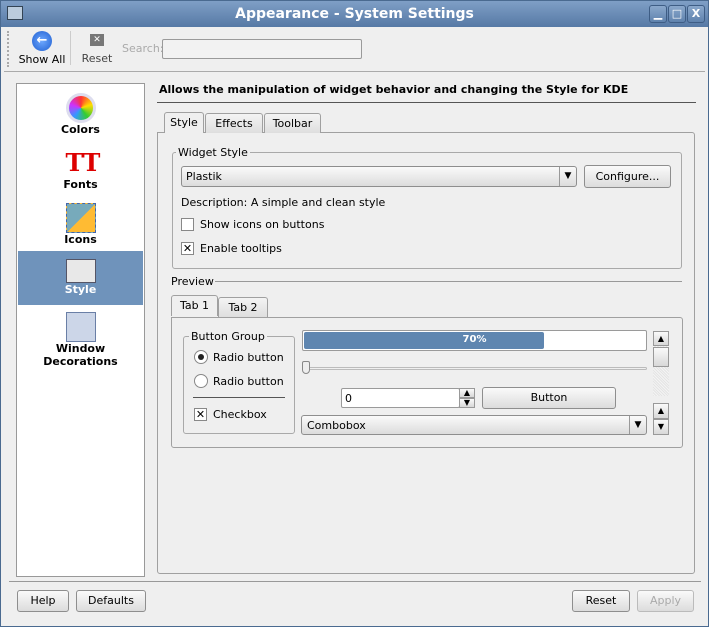 This screenshot has width=709, height=627. Describe the element at coordinates (80, 184) in the screenshot. I see `sidebar-item-label: Fonts` at that location.